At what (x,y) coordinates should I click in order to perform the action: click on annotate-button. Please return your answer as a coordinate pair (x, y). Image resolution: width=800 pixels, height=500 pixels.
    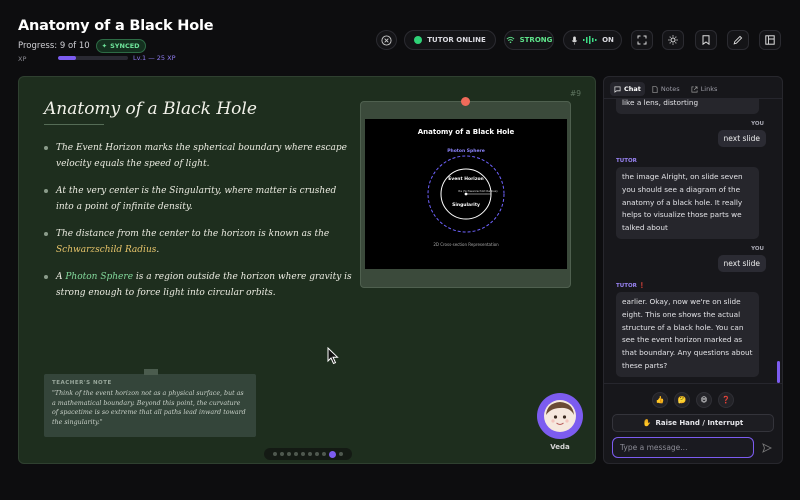
    Looking at the image, I should click on (738, 40).